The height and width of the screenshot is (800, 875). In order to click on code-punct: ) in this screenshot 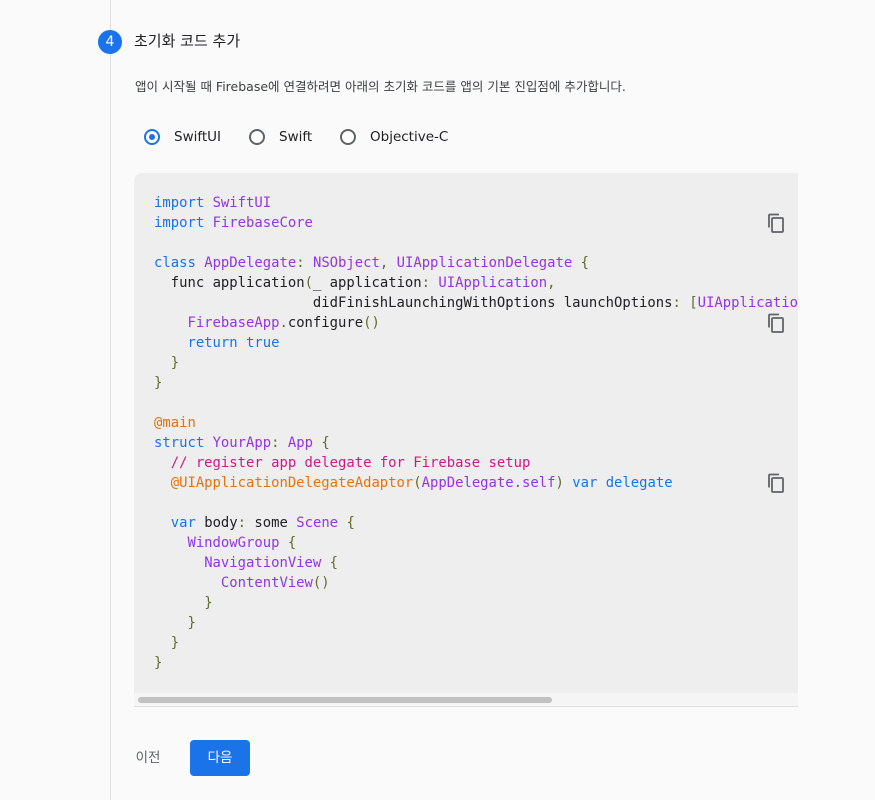, I will do `click(559, 483)`.